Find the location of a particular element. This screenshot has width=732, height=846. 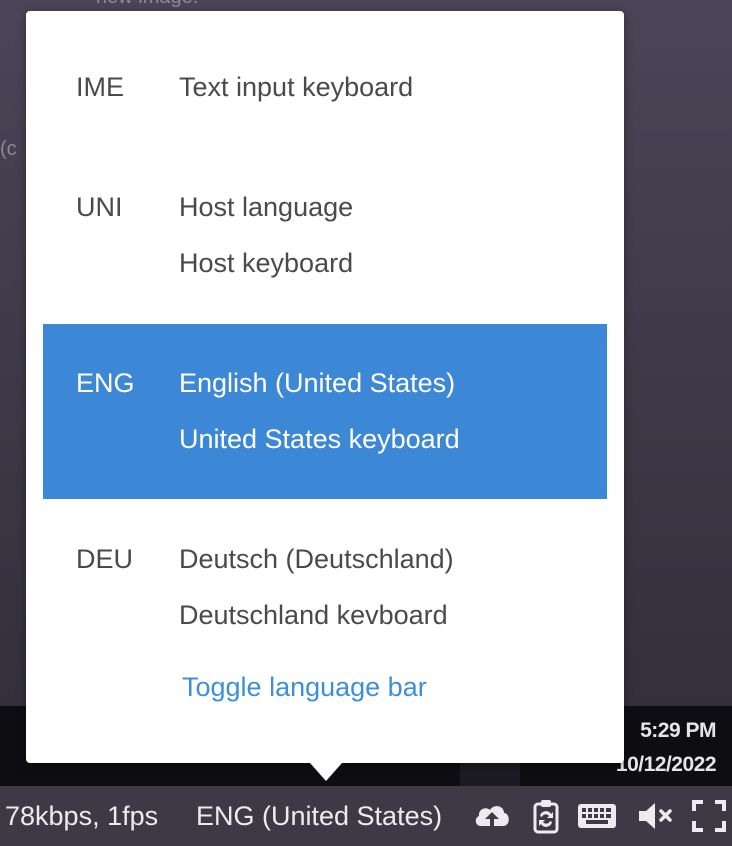

background-partial-text-left: (c is located at coordinates (8, 149).